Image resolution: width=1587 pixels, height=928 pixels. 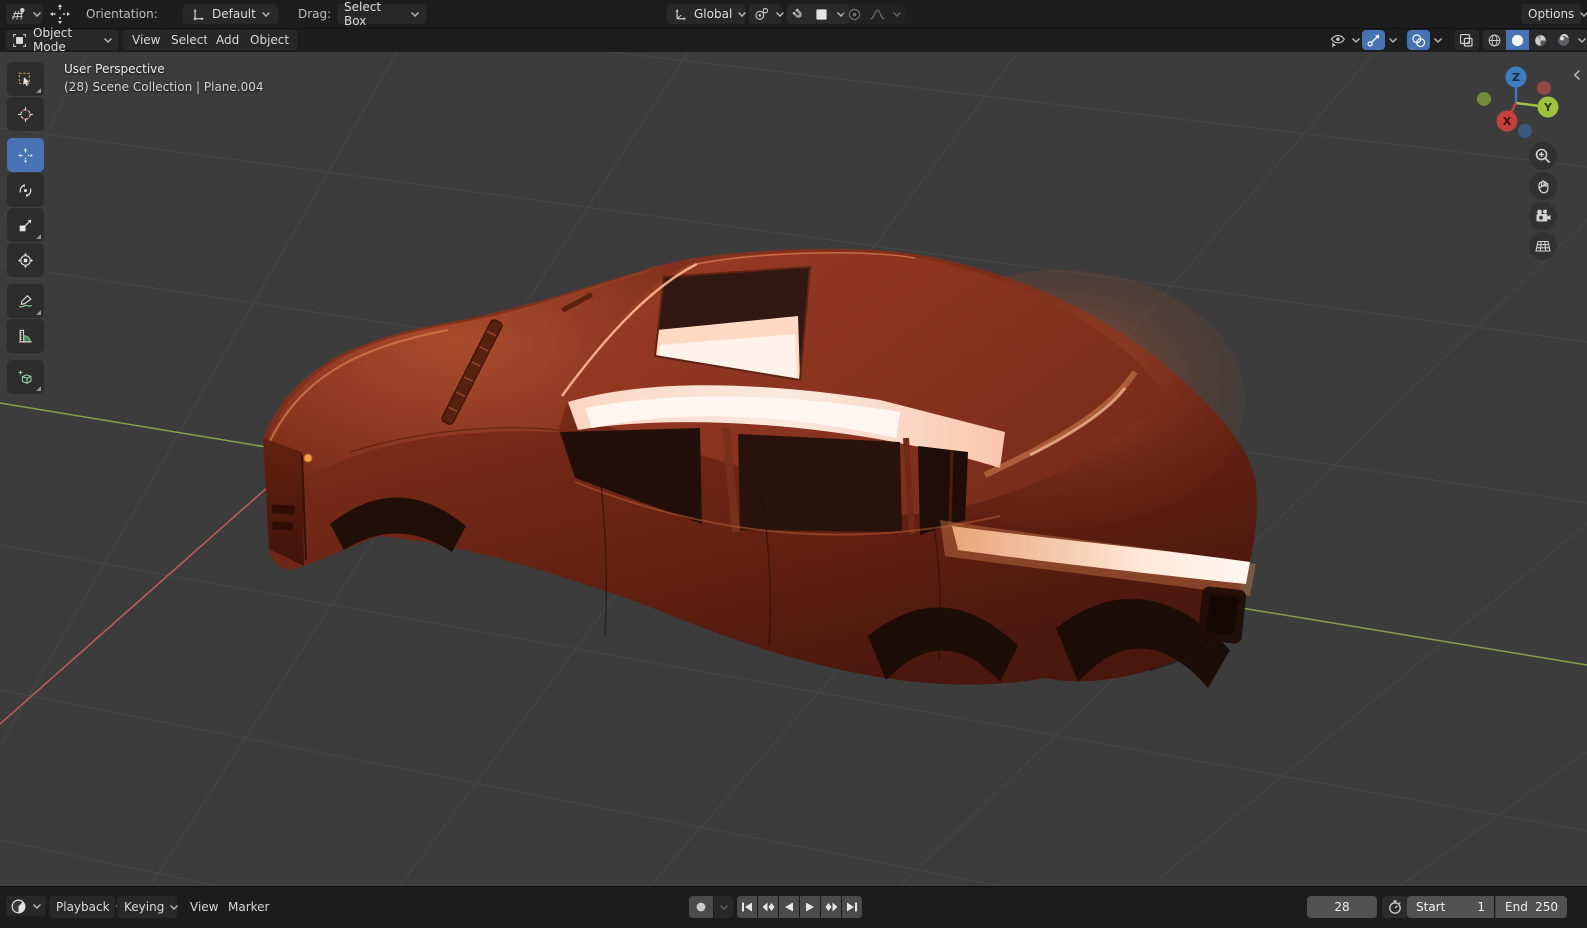 I want to click on tool-cursor, so click(x=25, y=114).